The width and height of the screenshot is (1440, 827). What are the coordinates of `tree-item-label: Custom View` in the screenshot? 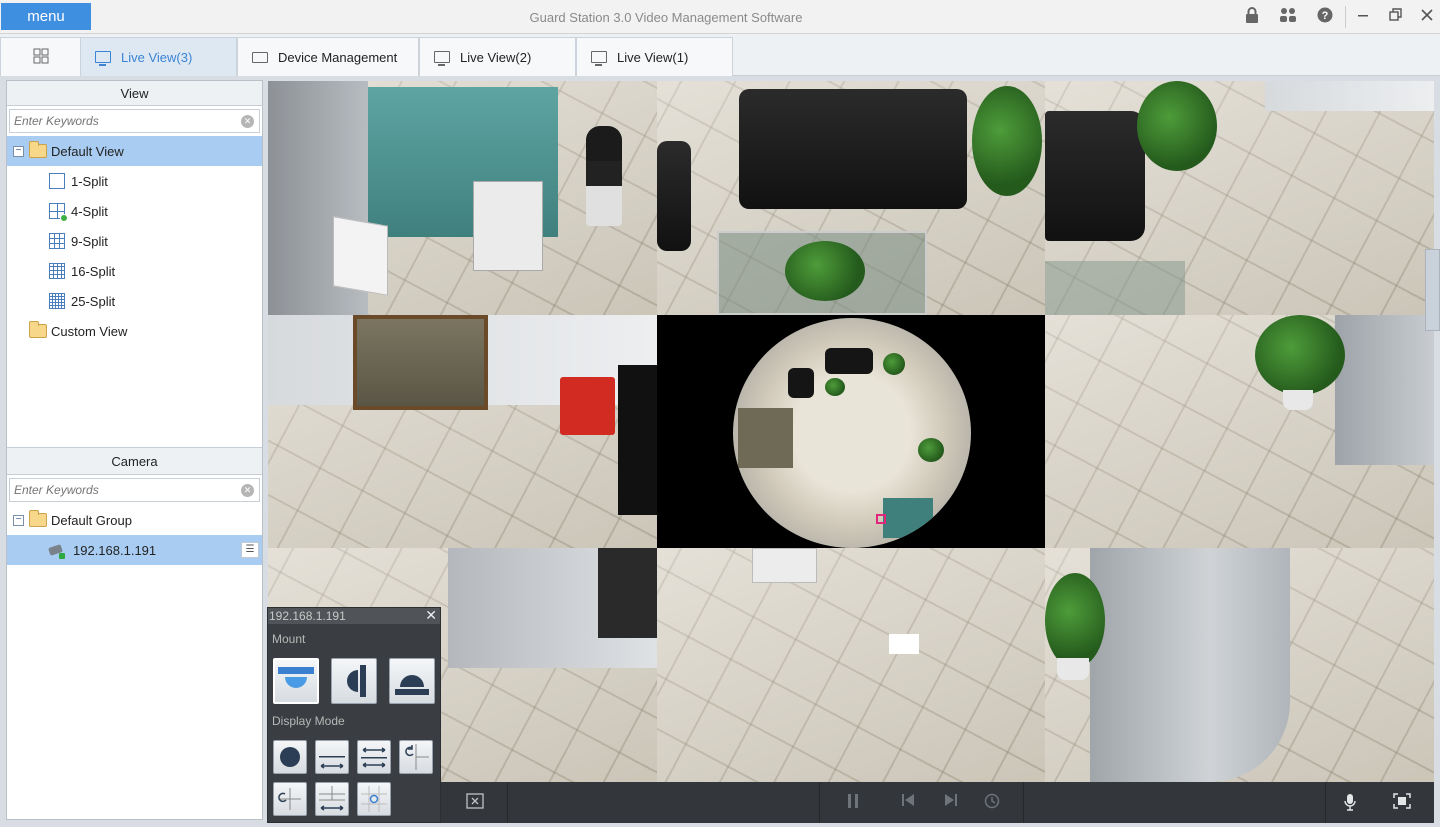 It's located at (89, 331).